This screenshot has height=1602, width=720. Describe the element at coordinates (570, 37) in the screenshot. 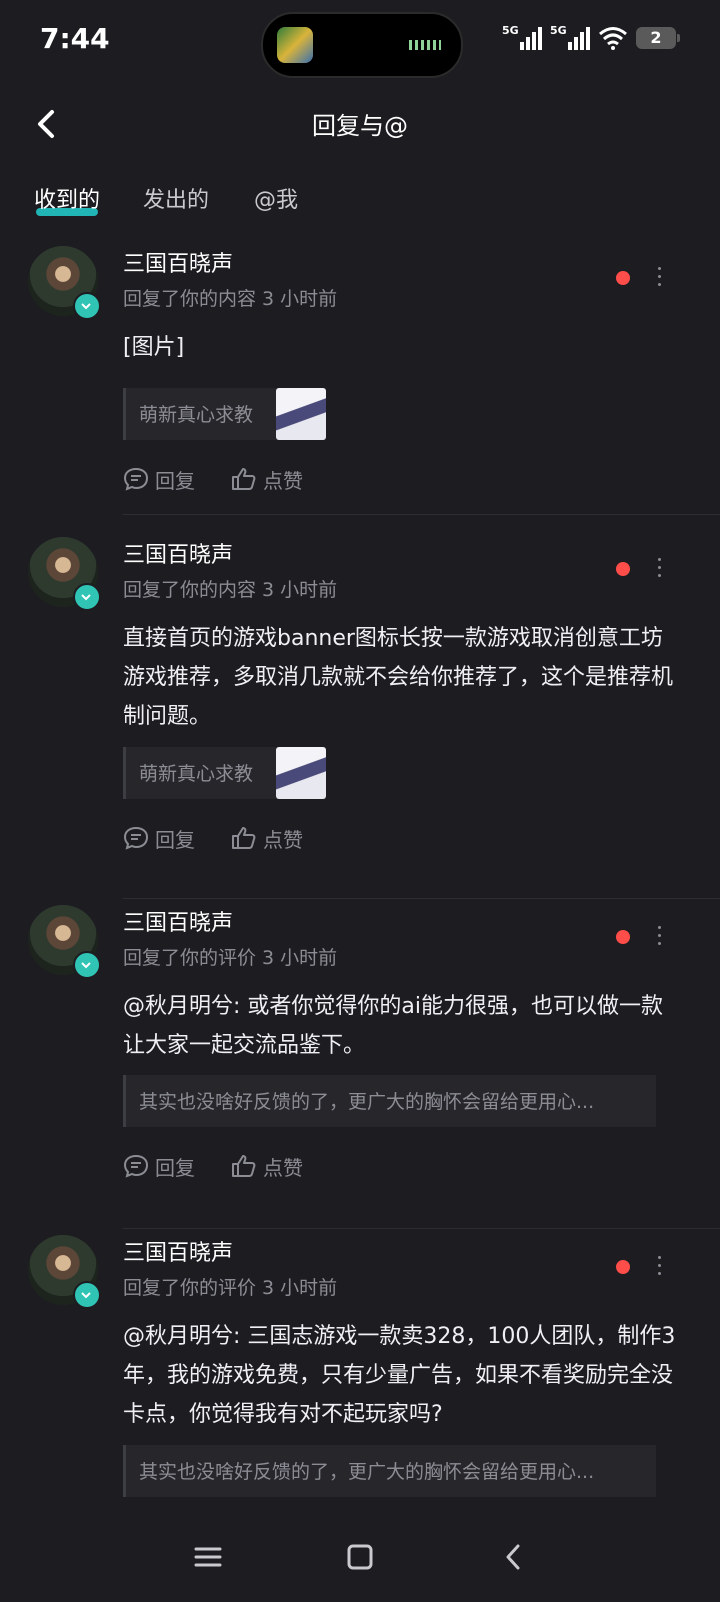

I see `cellular-signal-icon-2: 5G` at that location.